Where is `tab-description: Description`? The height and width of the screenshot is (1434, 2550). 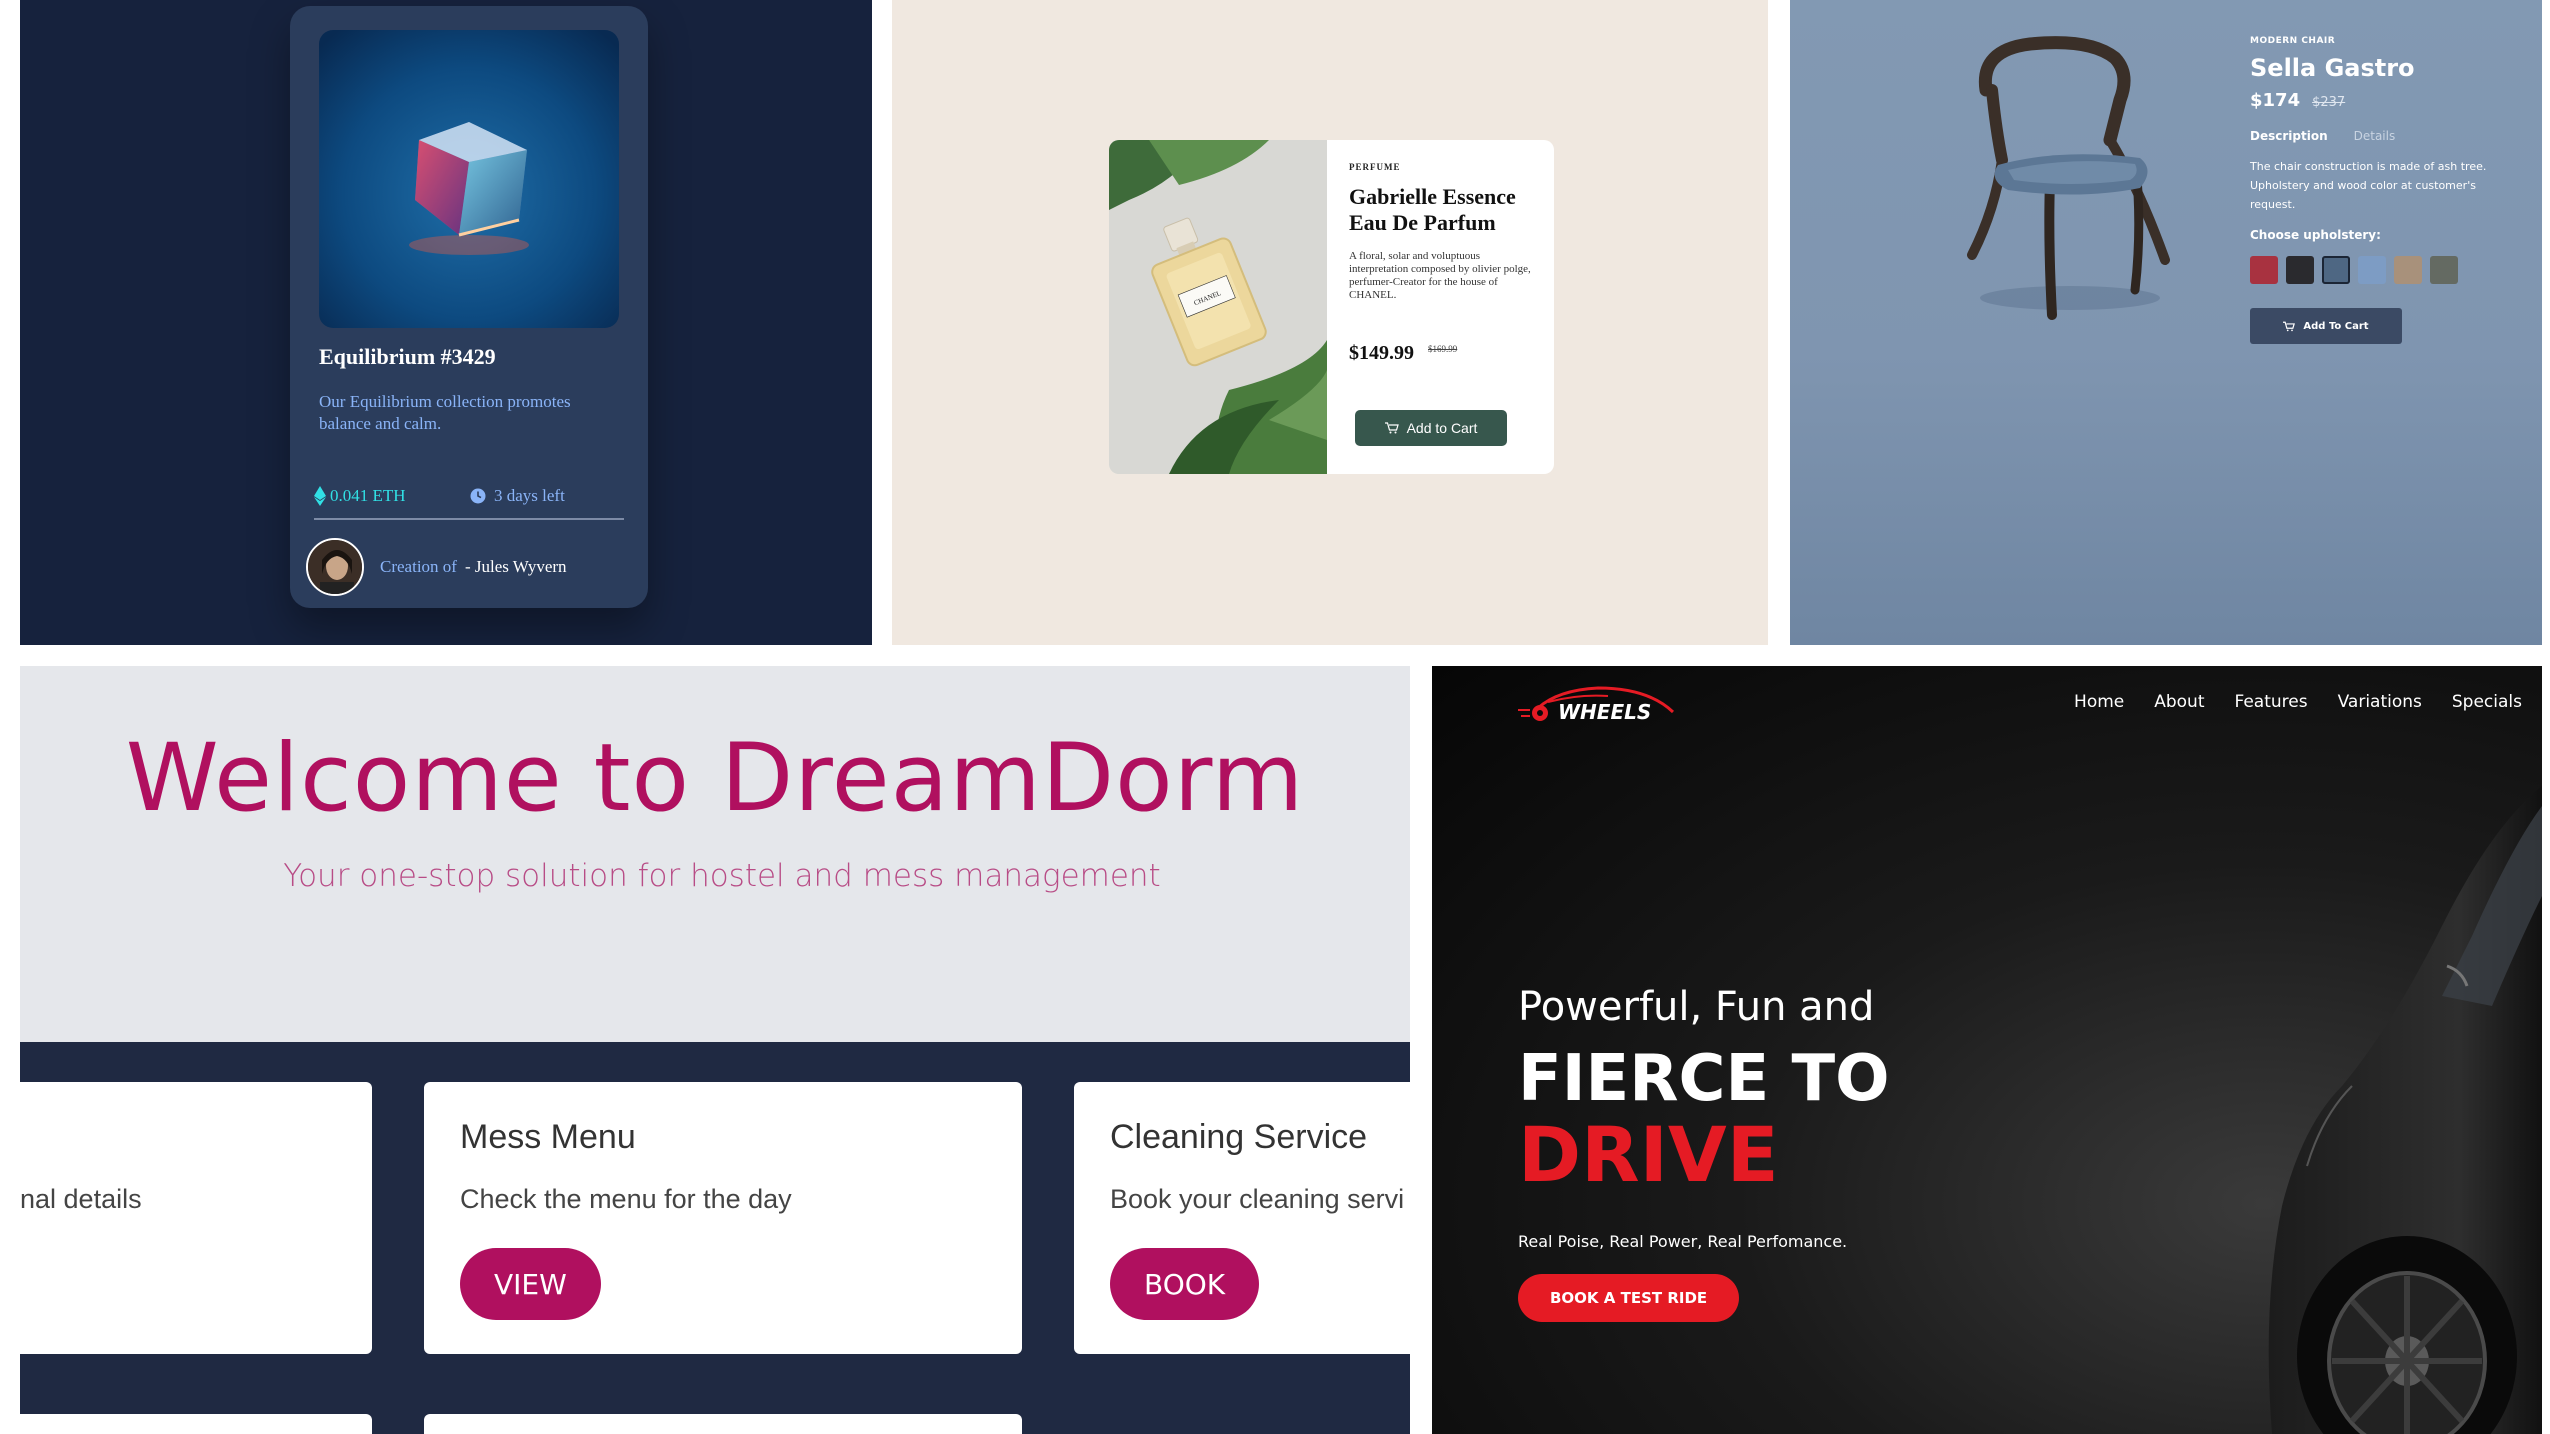 tab-description: Description is located at coordinates (2289, 136).